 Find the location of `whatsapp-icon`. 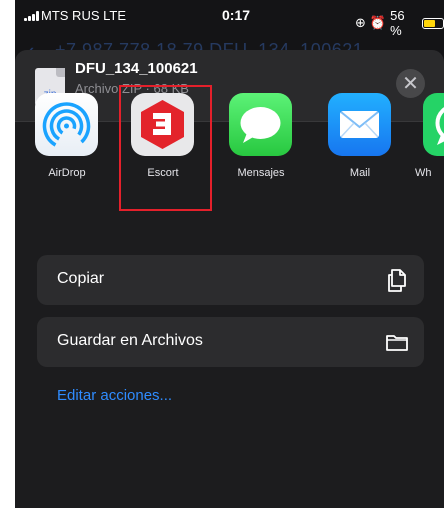

whatsapp-icon is located at coordinates (433, 124).